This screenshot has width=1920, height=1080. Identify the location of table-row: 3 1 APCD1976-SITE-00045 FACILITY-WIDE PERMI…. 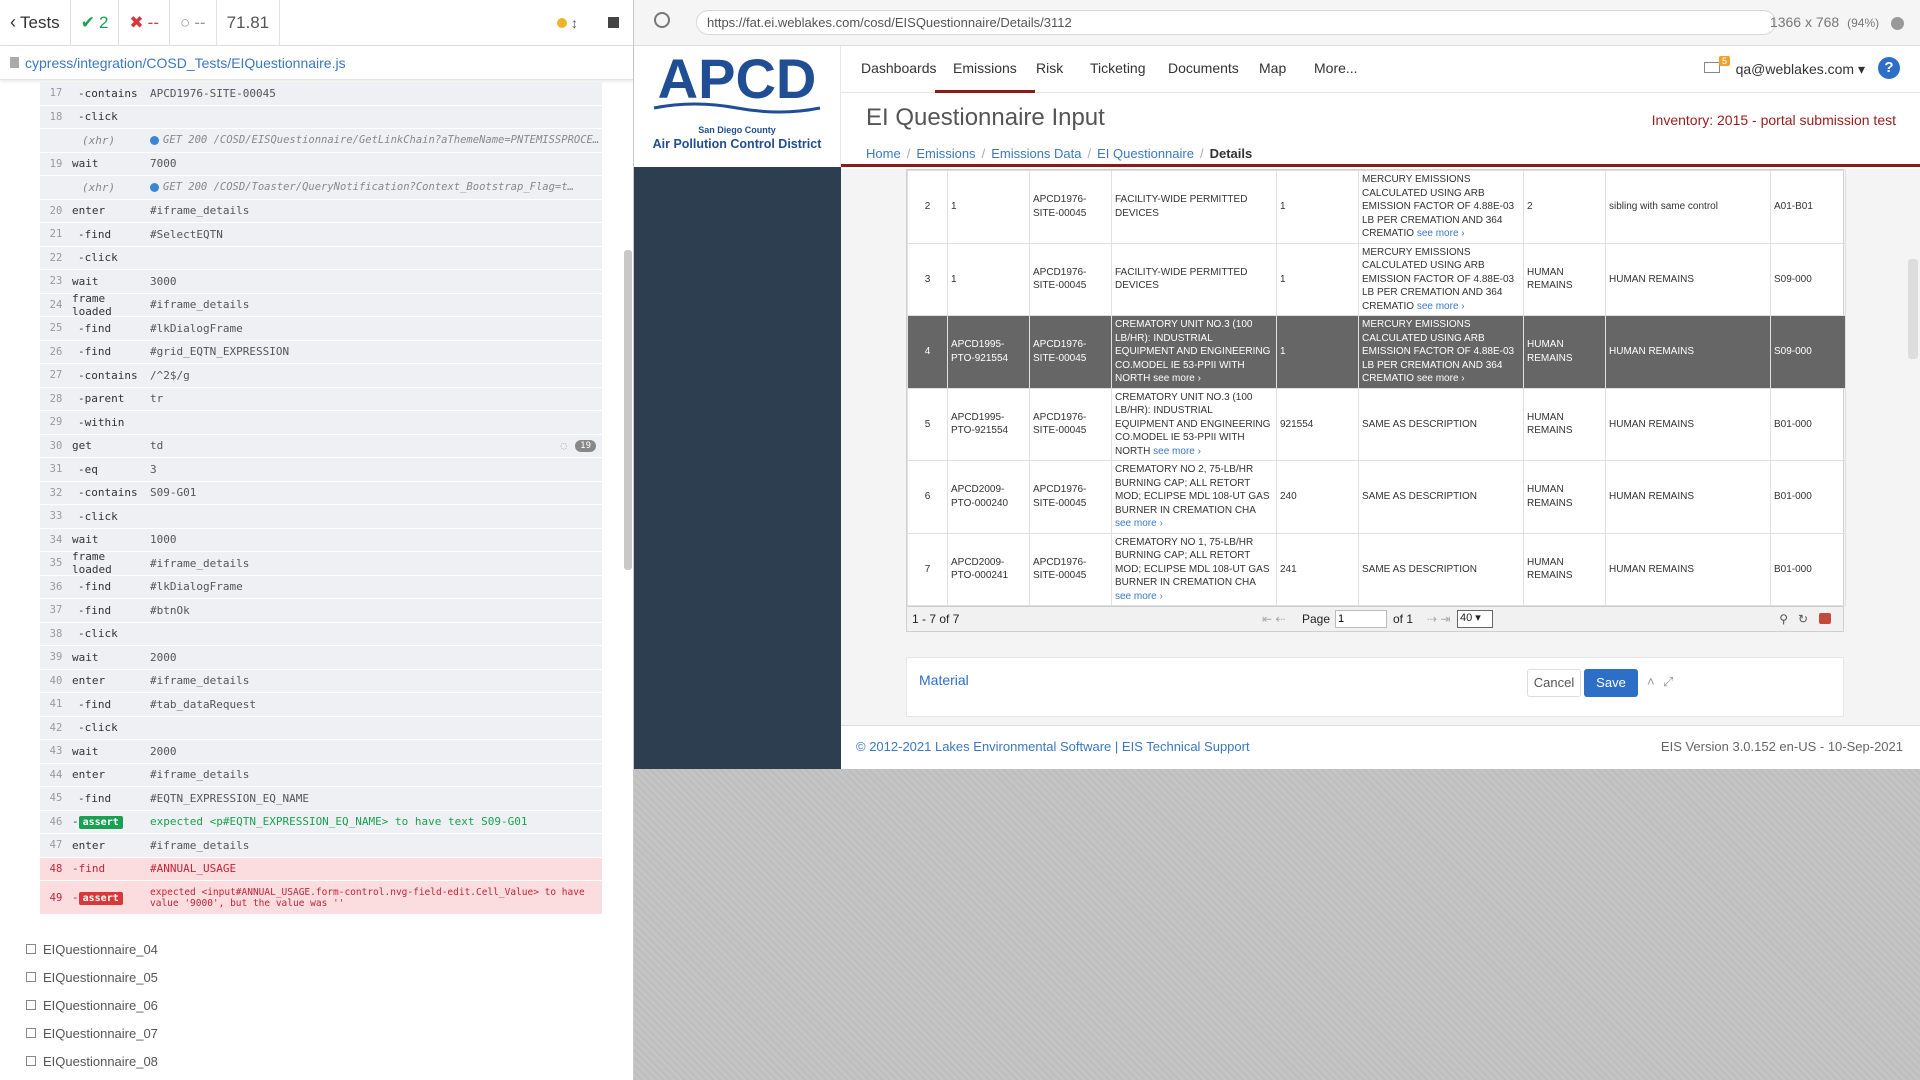
(1376, 279).